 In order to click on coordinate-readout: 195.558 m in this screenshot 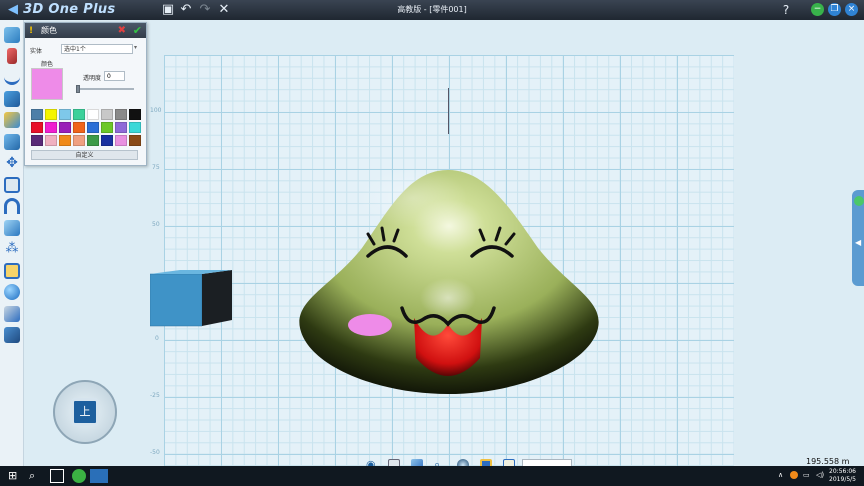, I will do `click(827, 461)`.